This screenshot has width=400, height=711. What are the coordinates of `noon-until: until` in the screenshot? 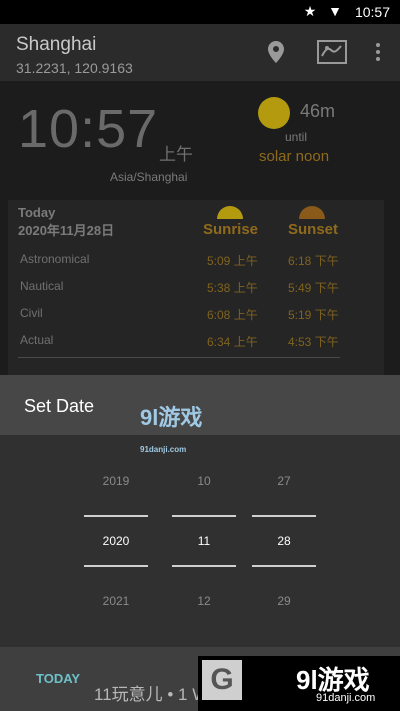 It's located at (296, 137).